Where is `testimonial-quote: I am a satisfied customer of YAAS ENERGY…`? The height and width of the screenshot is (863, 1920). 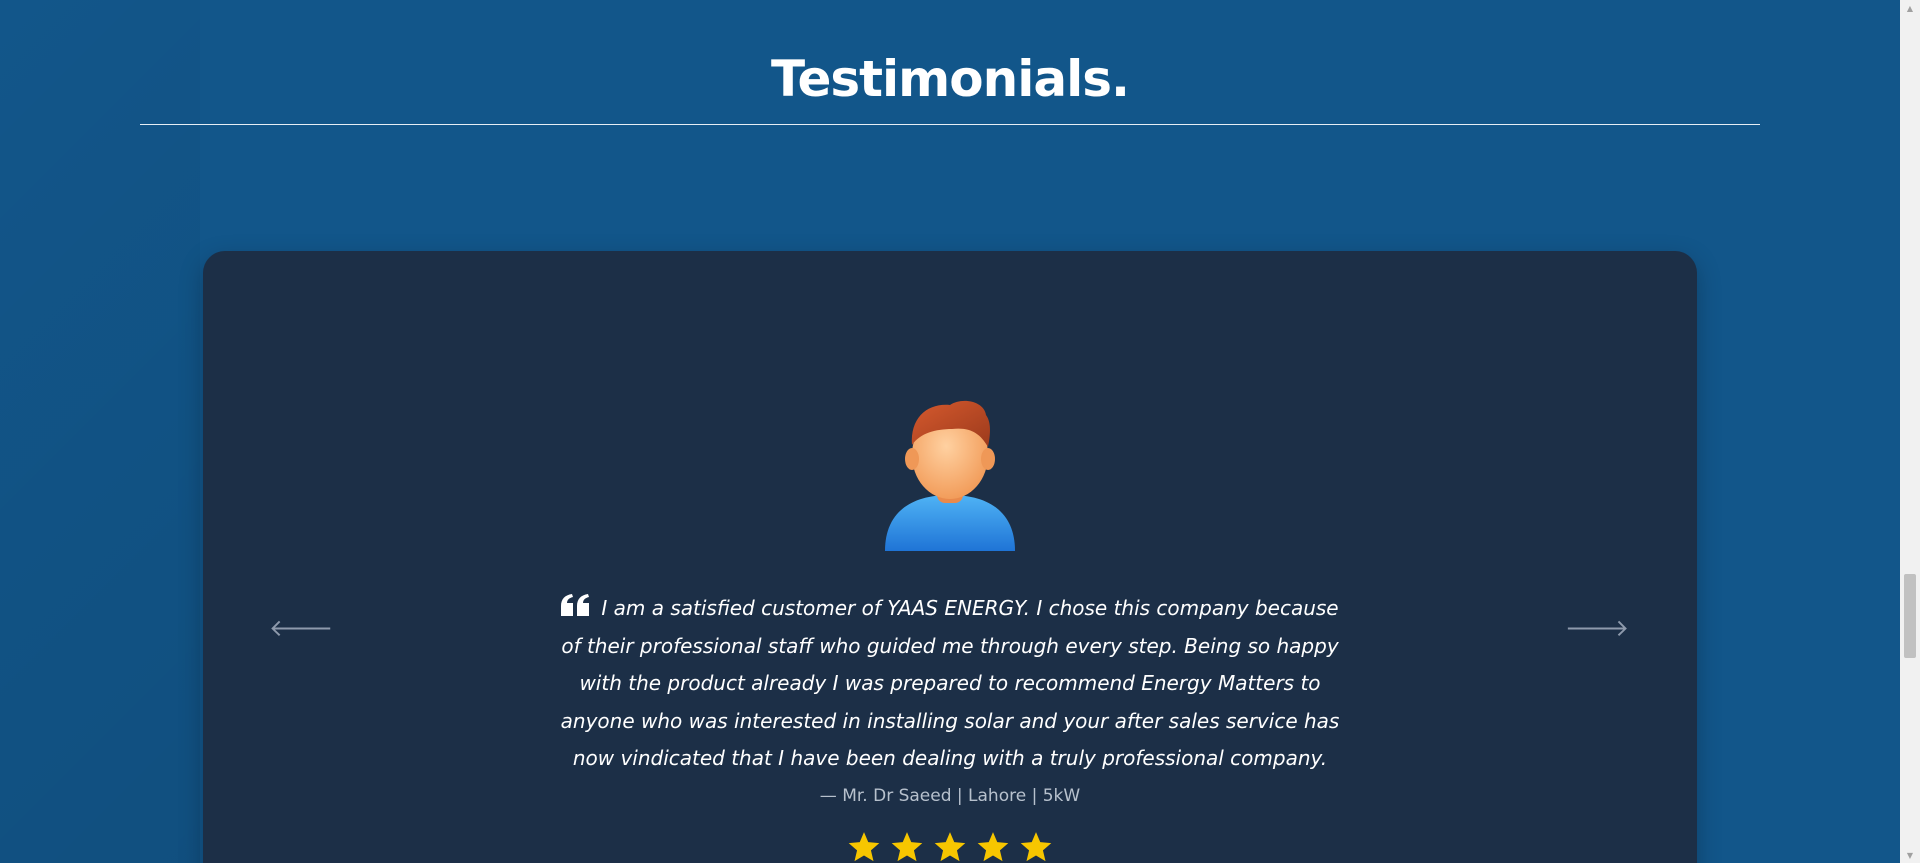
testimonial-quote: I am a satisfied customer of YAAS ENERGY… is located at coordinates (950, 684).